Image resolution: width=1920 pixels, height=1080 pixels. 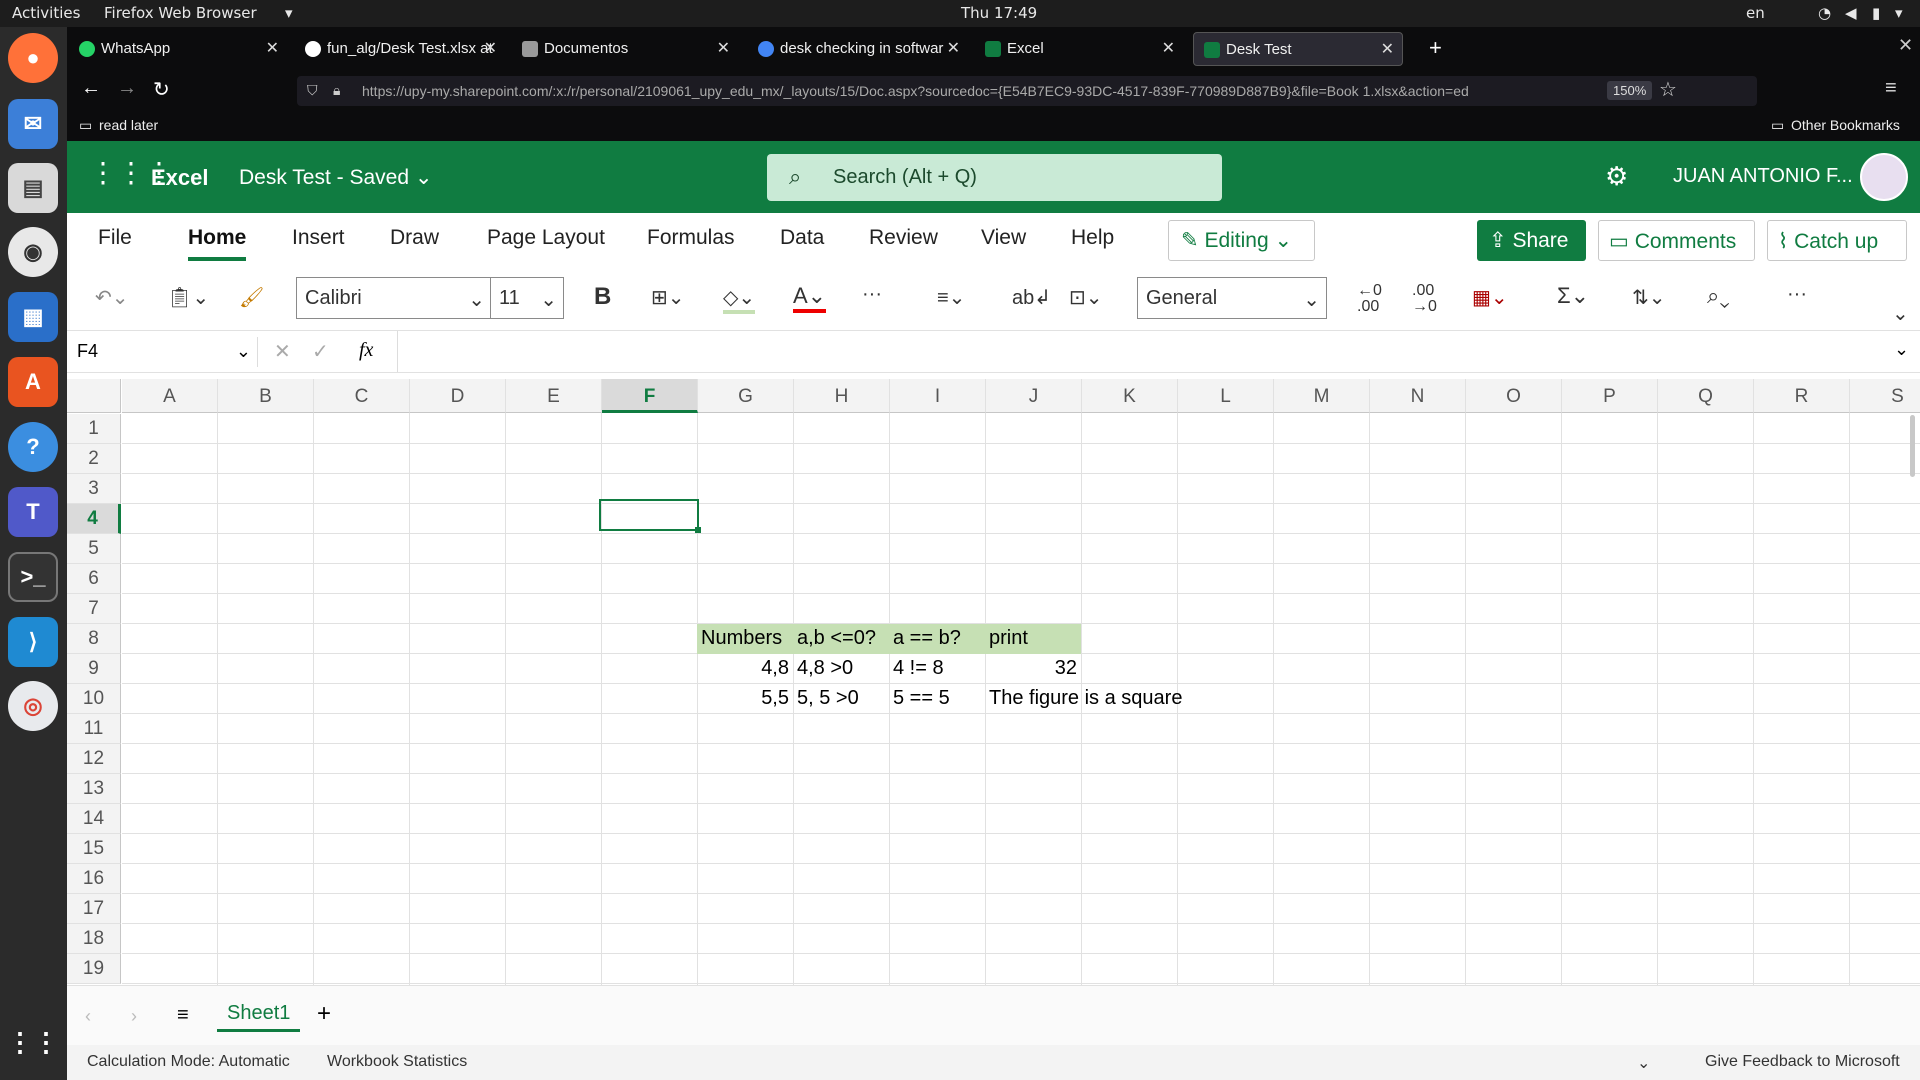 What do you see at coordinates (178, 49) in the screenshot?
I see `tab-whatsapp: WhatsApp ✕` at bounding box center [178, 49].